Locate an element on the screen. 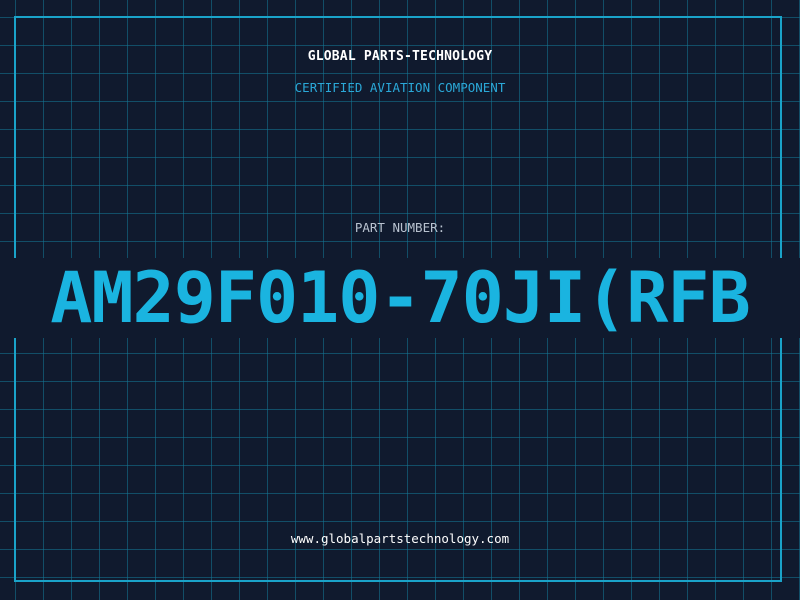  part-number-label: PART NUMBER: is located at coordinates (400, 227).